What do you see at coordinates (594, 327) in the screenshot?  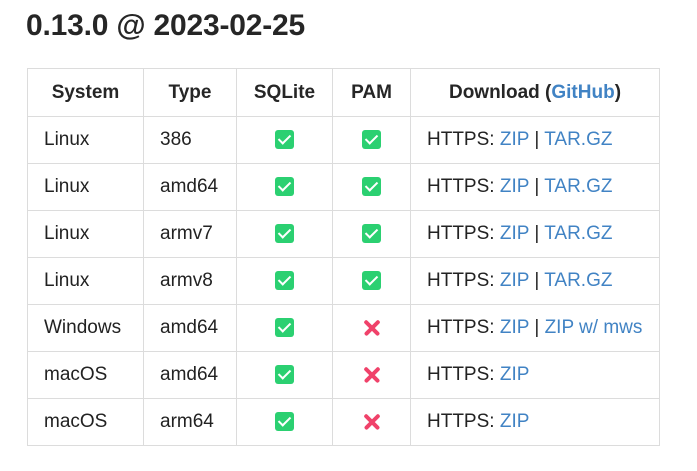 I see `download-link-secondary: ZIP w/ mws` at bounding box center [594, 327].